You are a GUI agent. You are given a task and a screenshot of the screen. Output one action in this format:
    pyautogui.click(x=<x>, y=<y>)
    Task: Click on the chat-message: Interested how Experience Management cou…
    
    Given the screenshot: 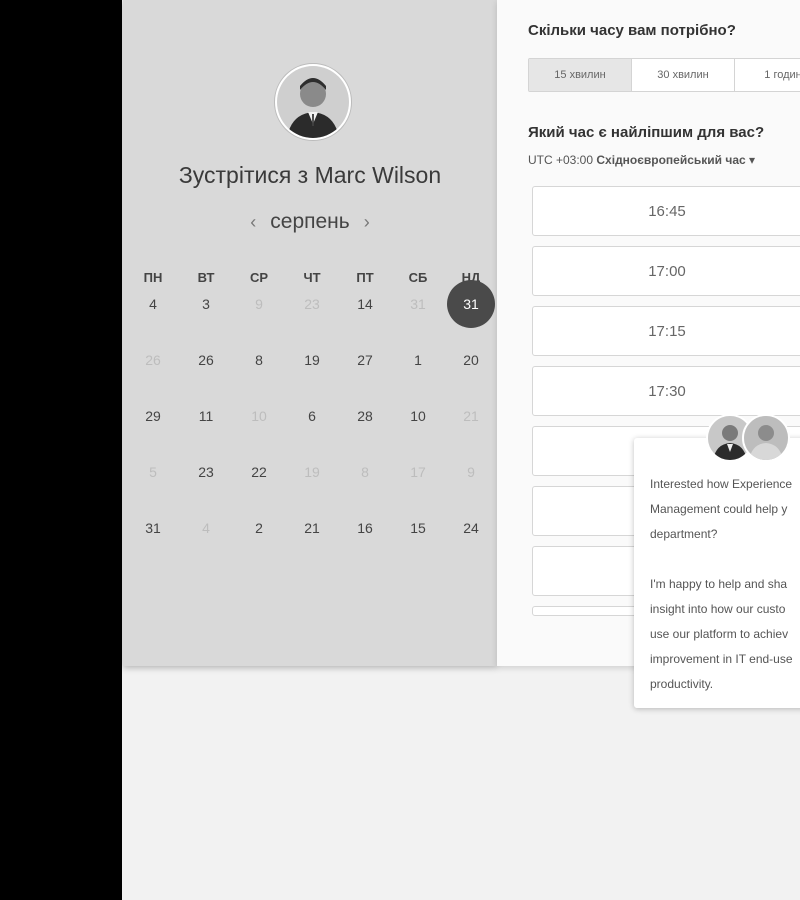 What is the action you would take?
    pyautogui.click(x=721, y=584)
    